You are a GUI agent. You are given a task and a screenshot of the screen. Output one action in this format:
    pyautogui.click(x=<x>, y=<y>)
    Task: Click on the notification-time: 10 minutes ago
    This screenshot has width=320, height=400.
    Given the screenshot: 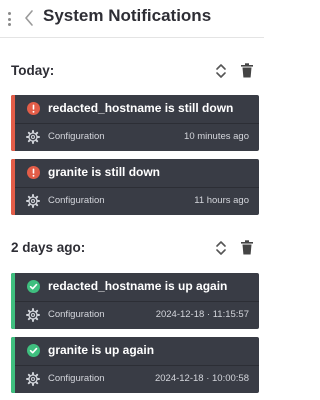 What is the action you would take?
    pyautogui.click(x=216, y=136)
    